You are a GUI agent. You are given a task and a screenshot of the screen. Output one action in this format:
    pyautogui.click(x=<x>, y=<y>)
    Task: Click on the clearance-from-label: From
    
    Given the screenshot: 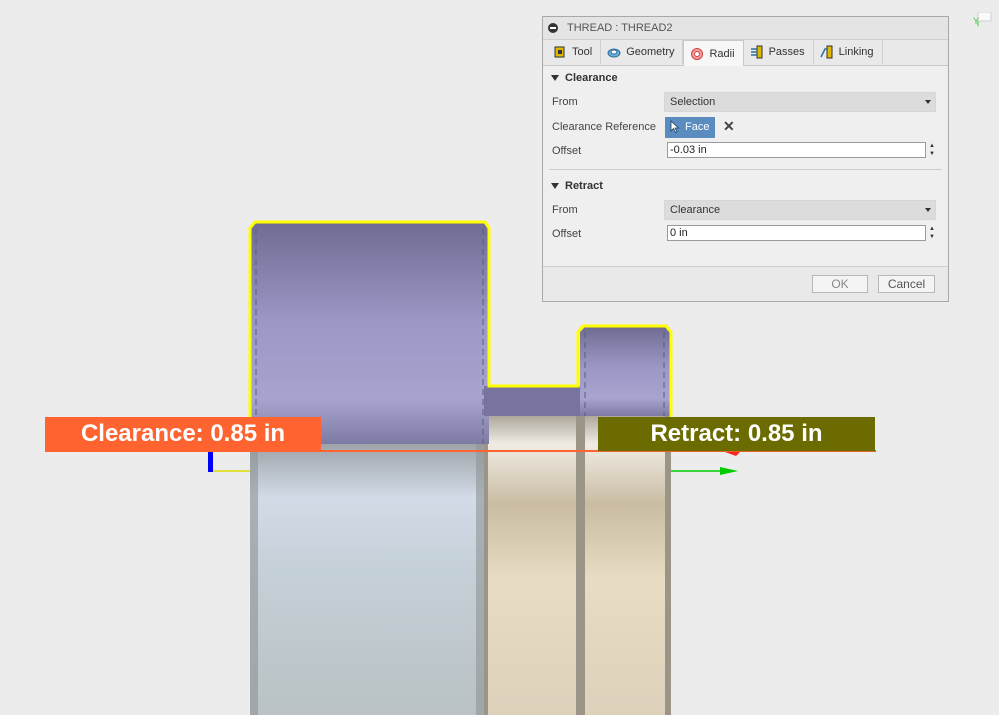 What is the action you would take?
    pyautogui.click(x=565, y=102)
    